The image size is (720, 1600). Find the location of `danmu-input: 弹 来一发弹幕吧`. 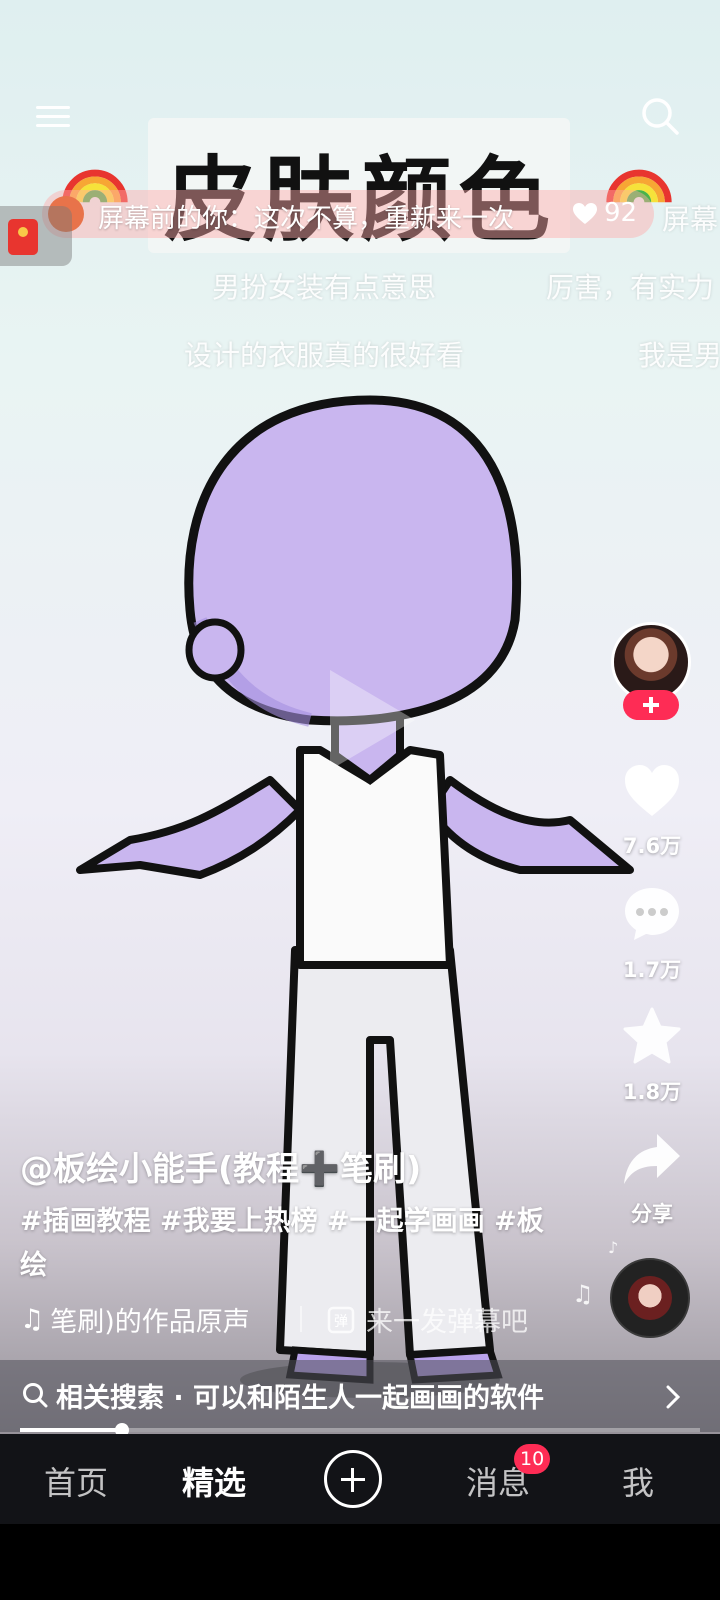

danmu-input: 弹 来一发弹幕吧 is located at coordinates (427, 1319).